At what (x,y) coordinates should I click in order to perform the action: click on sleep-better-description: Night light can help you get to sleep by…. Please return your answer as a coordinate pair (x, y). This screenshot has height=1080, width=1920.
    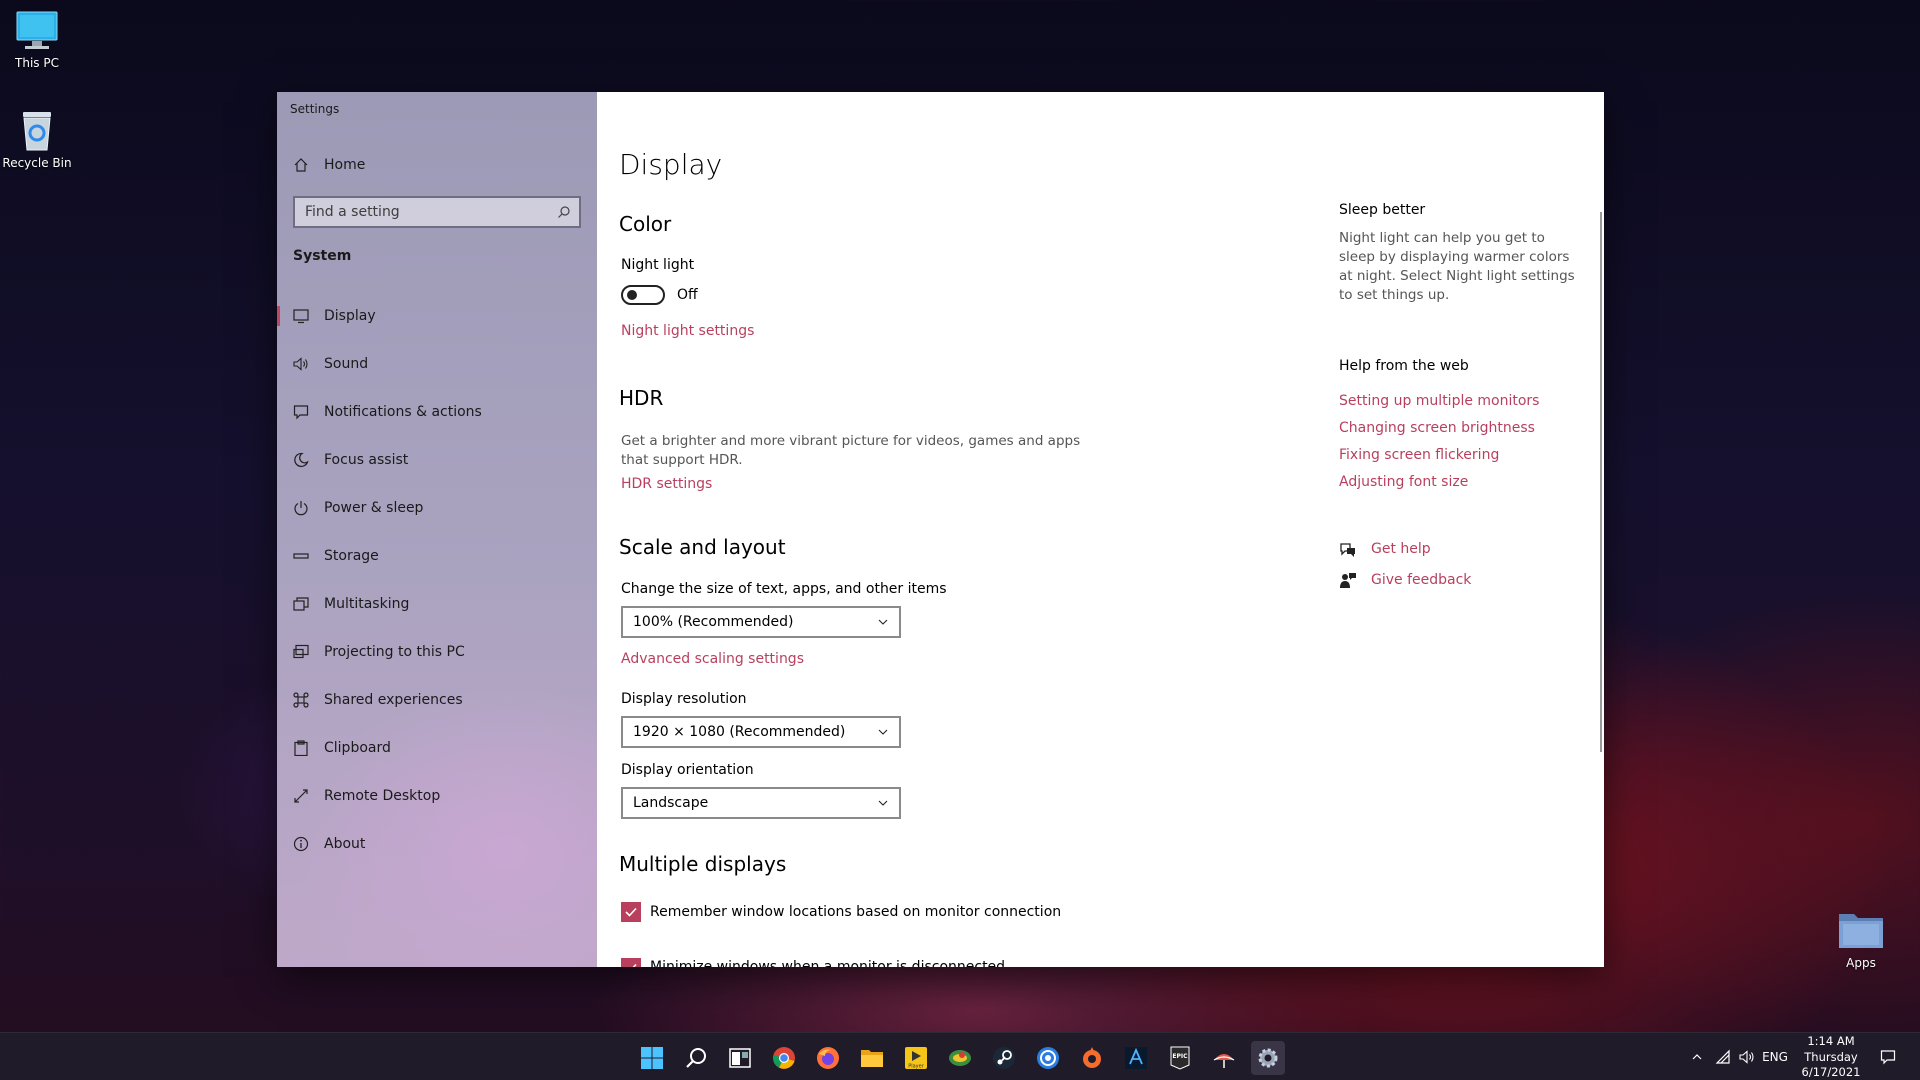
    Looking at the image, I should click on (1457, 266).